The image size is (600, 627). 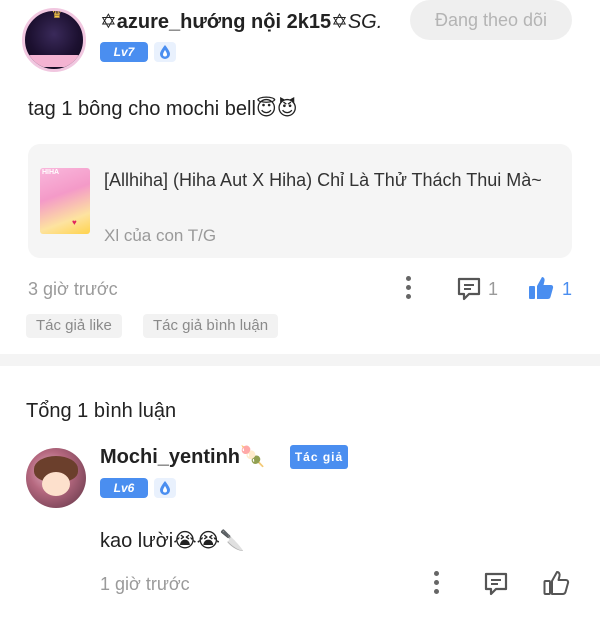 I want to click on tag-author-like: Tác giả like, so click(x=74, y=326).